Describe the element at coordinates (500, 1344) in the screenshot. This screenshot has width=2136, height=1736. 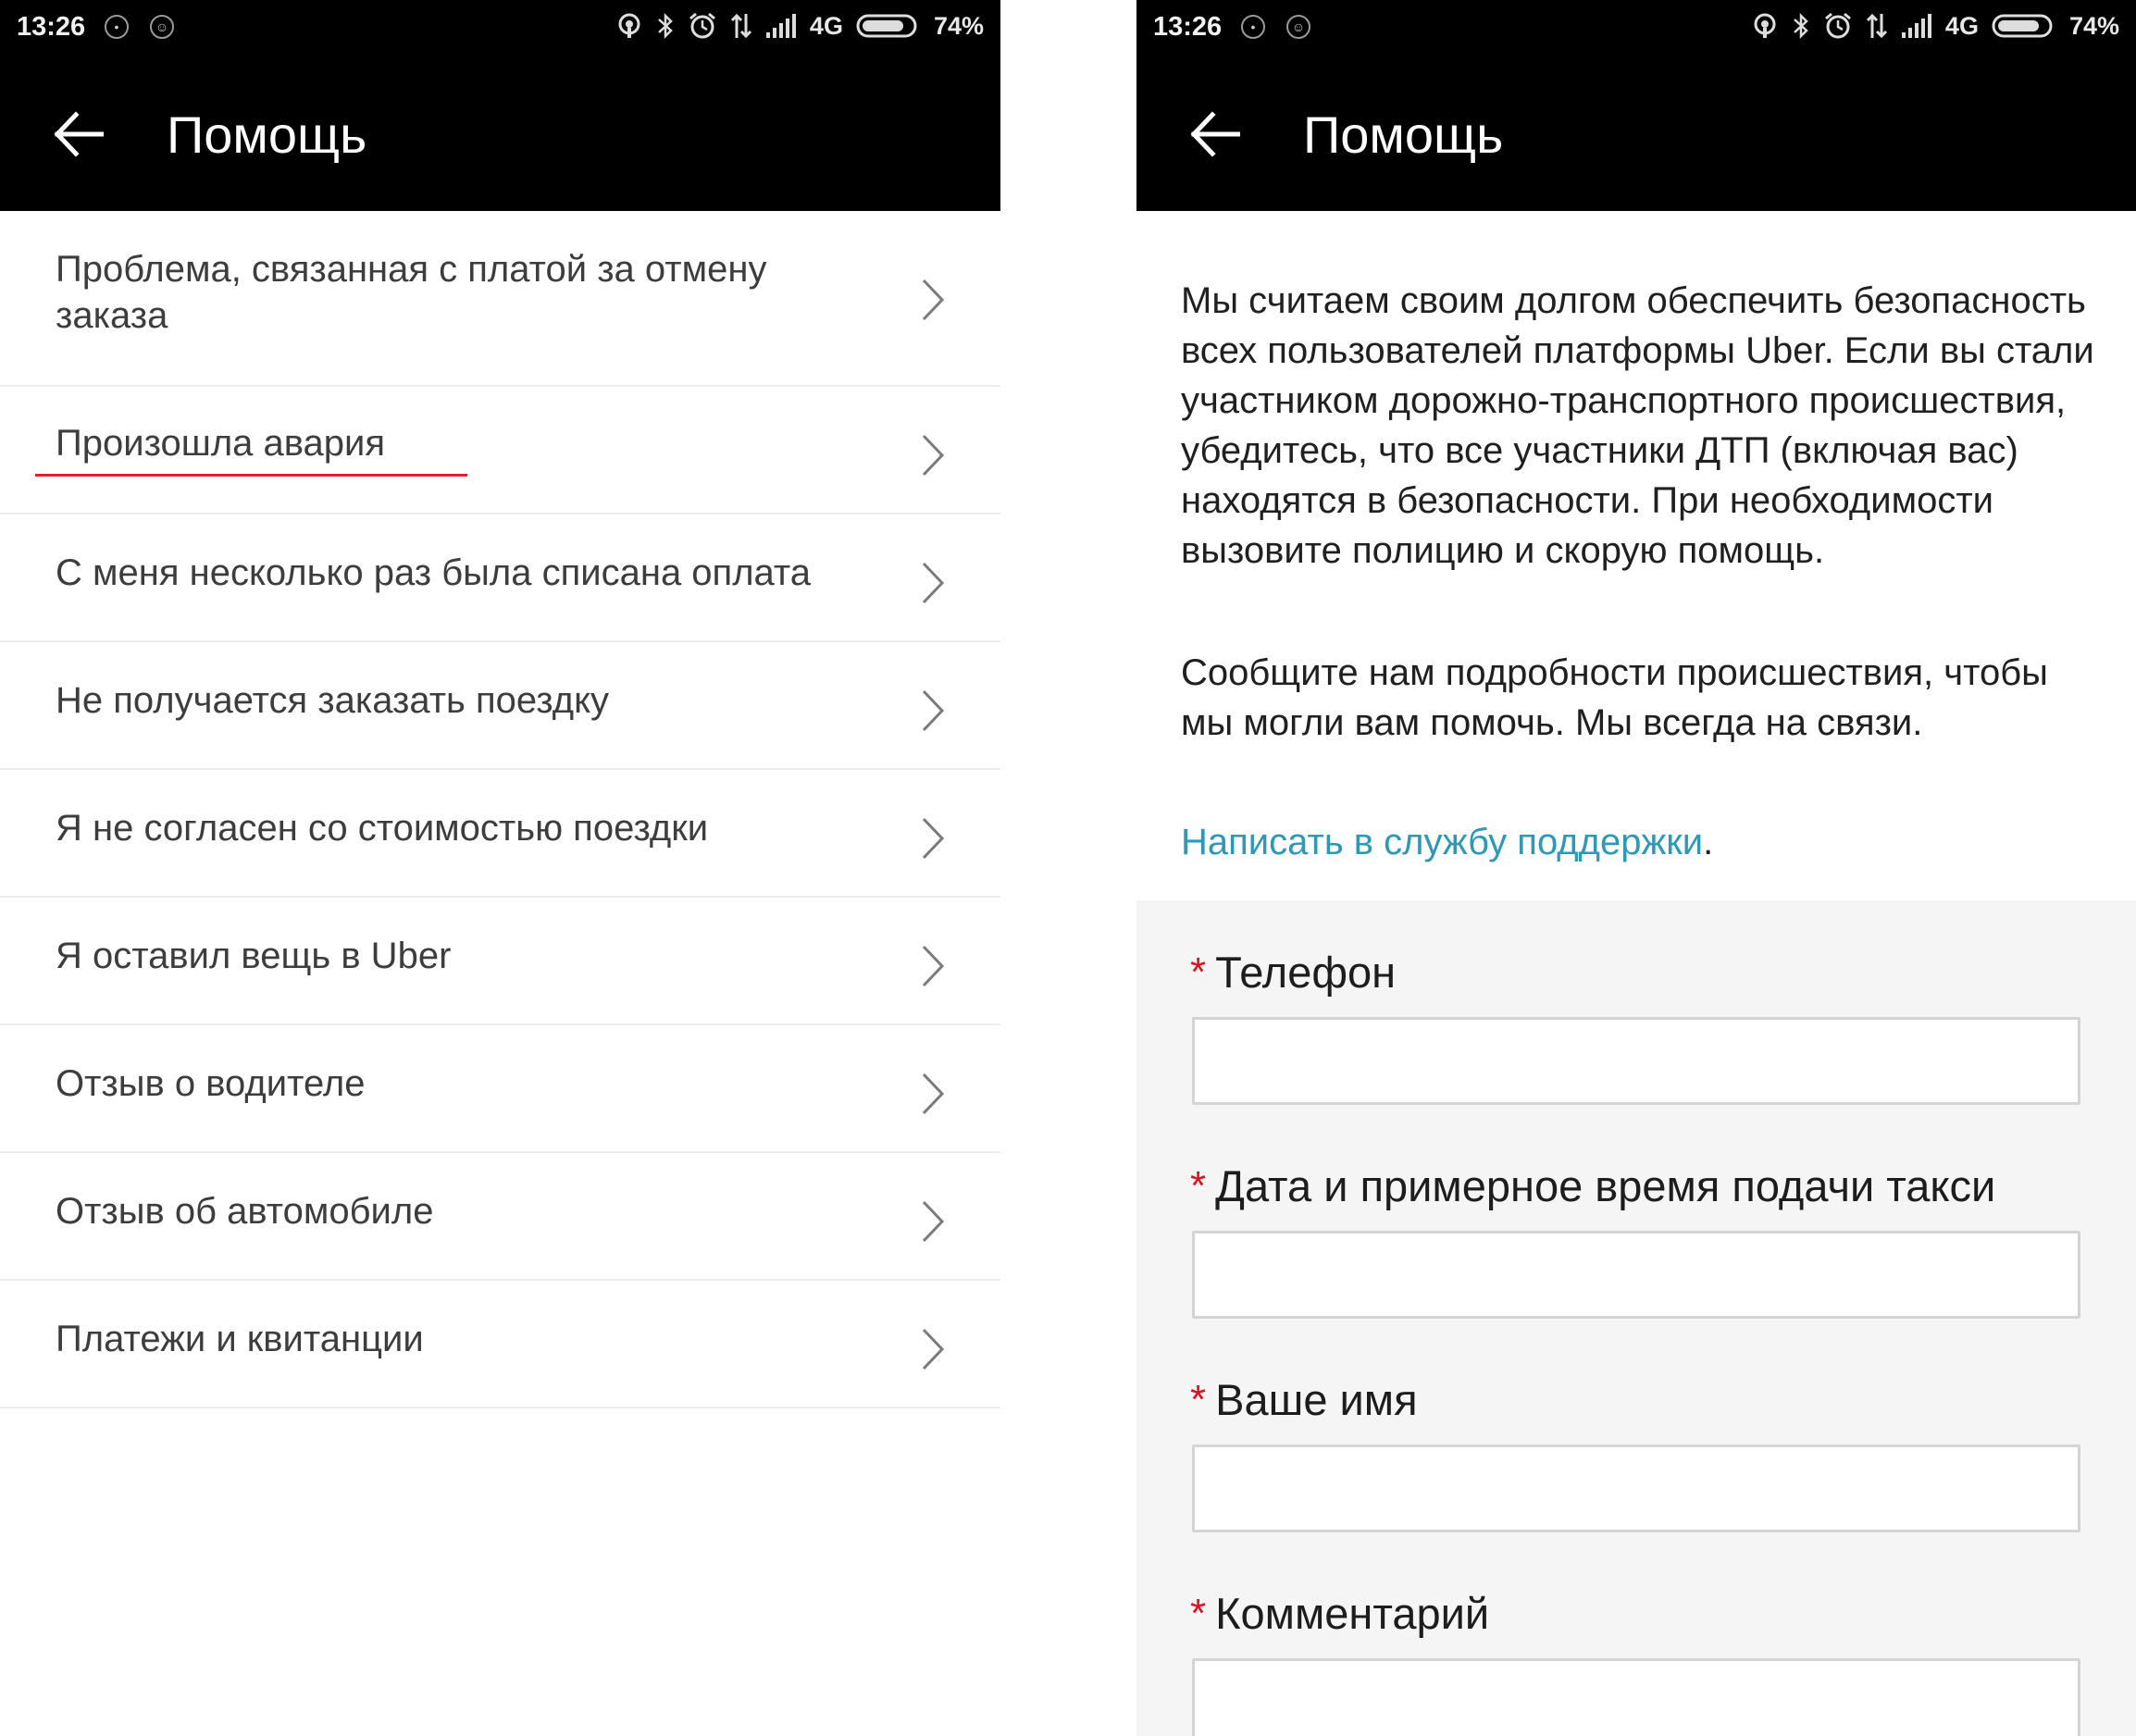
I see `list-item-payments-receipts: Платежи и квитанции` at that location.